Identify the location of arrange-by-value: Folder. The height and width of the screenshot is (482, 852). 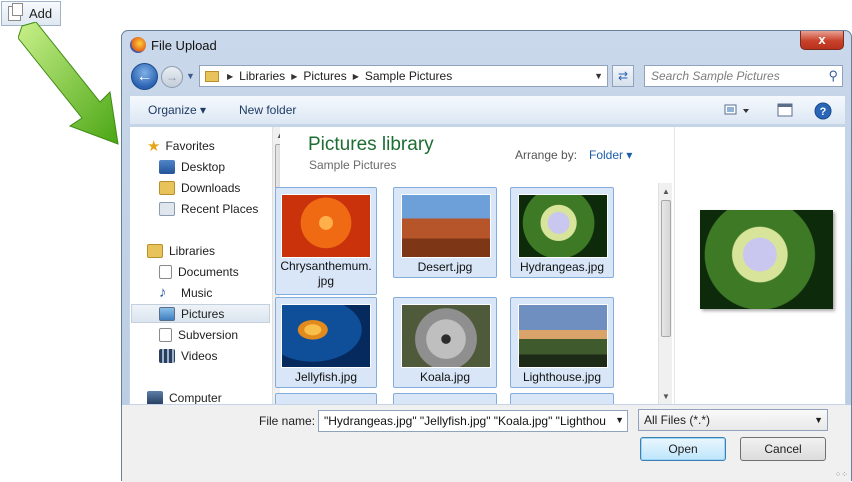
(606, 155).